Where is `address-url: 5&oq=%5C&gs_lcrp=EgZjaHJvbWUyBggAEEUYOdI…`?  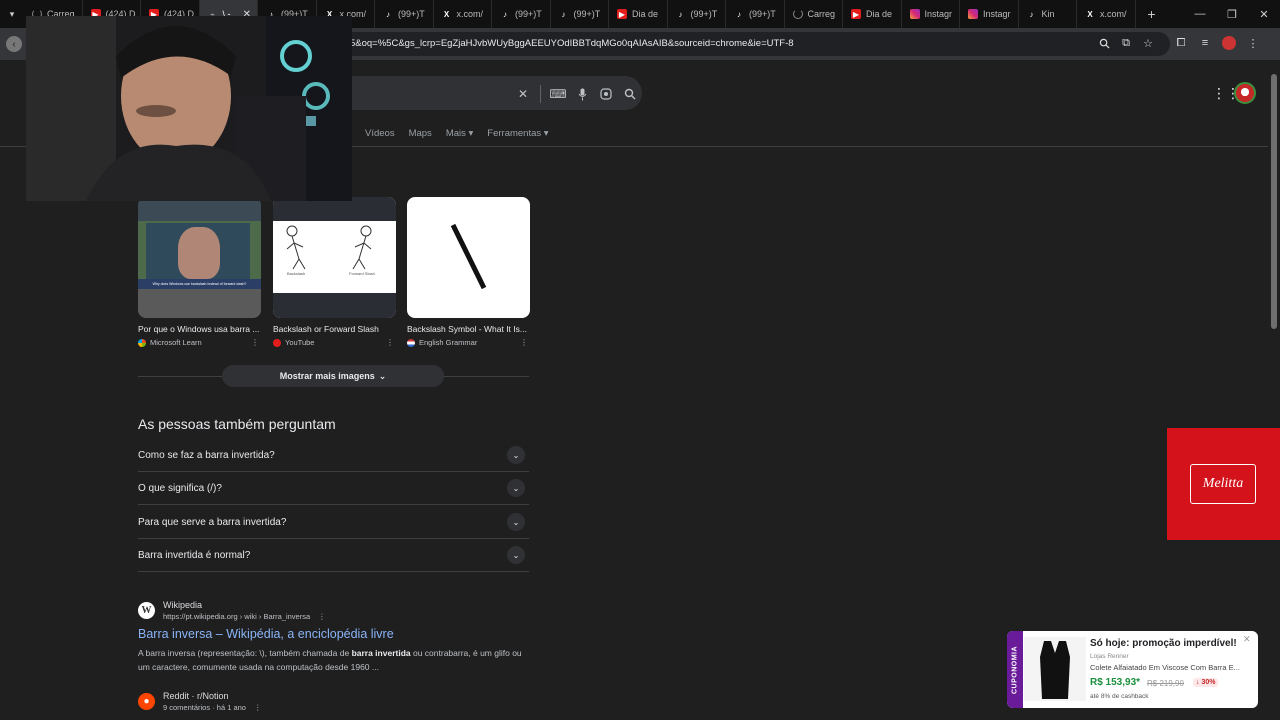
address-url: 5&oq=%5C&gs_lcrp=EgZjaHJvbWUyBggAEEUYOdI… is located at coordinates (572, 43).